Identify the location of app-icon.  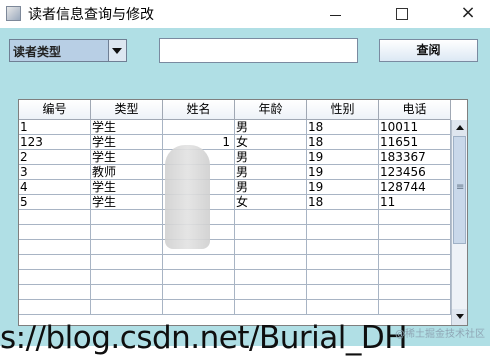
(13, 13).